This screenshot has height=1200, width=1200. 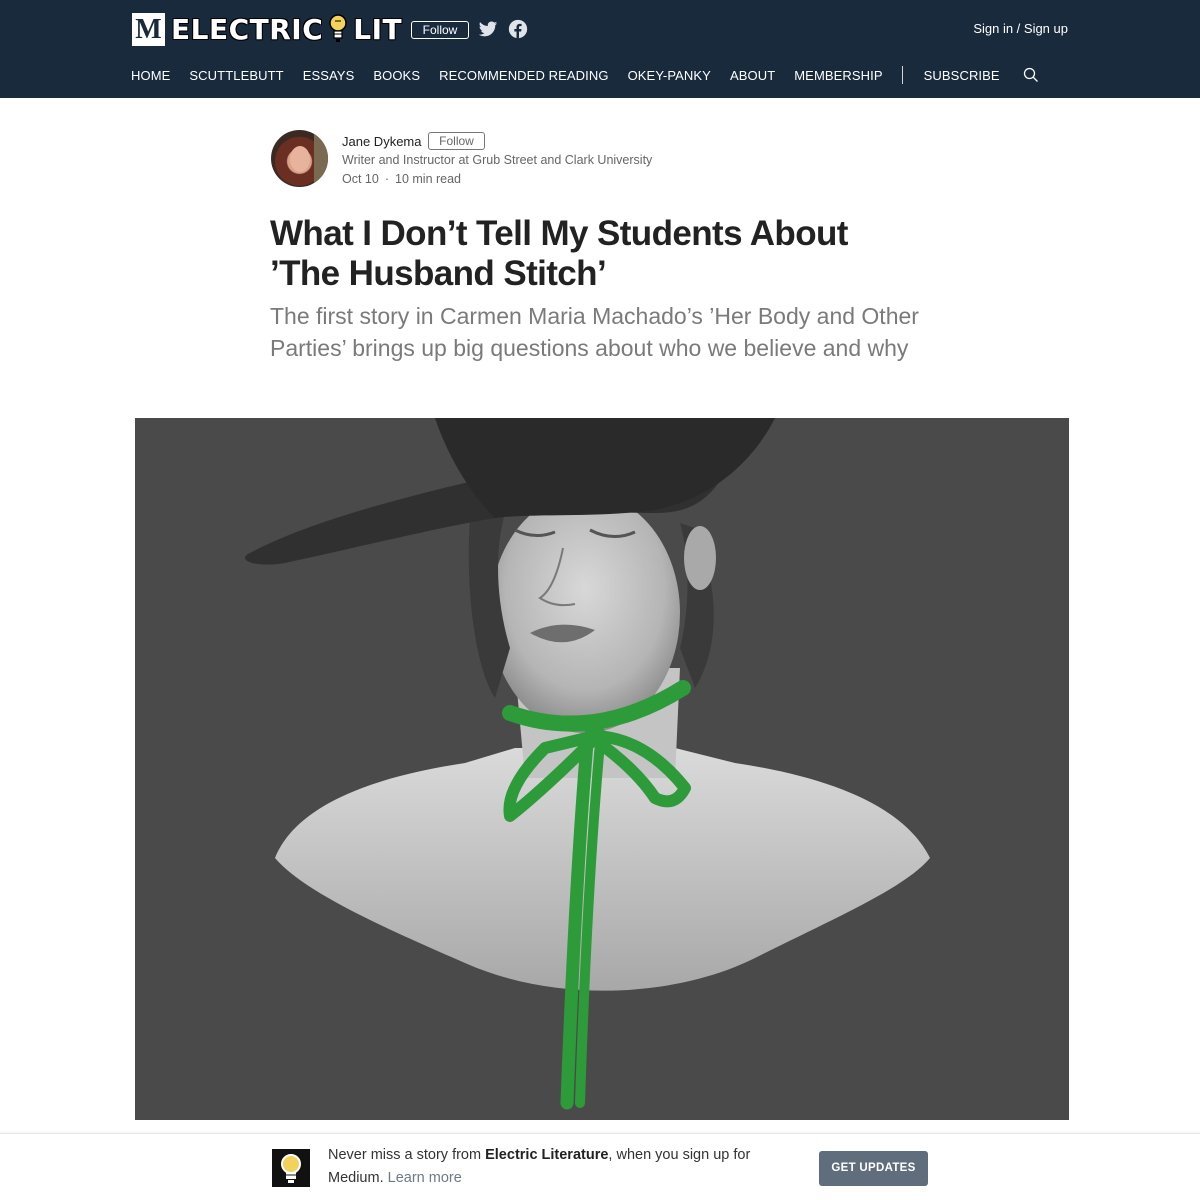 What do you see at coordinates (456, 141) in the screenshot?
I see `follow-author-button: Follow` at bounding box center [456, 141].